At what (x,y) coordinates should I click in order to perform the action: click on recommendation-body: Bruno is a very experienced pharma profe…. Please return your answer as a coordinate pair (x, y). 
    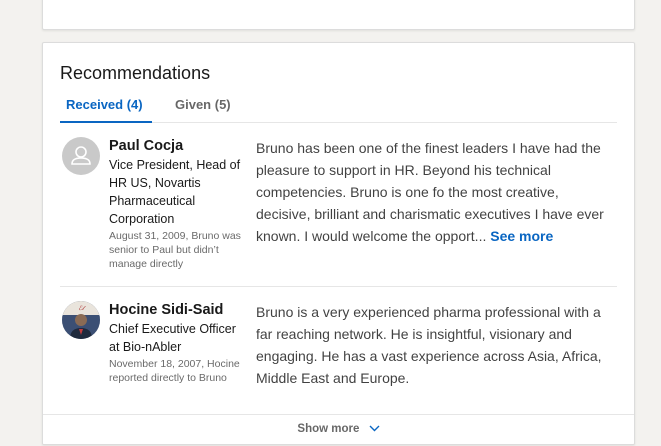
    Looking at the image, I should click on (429, 345).